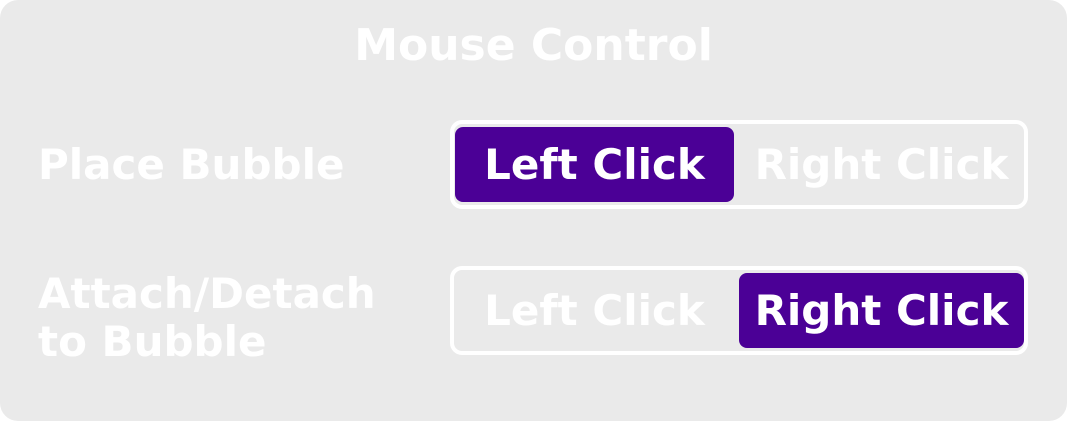 The height and width of the screenshot is (421, 1067). I want to click on panel-title: Mouse Control, so click(533, 45).